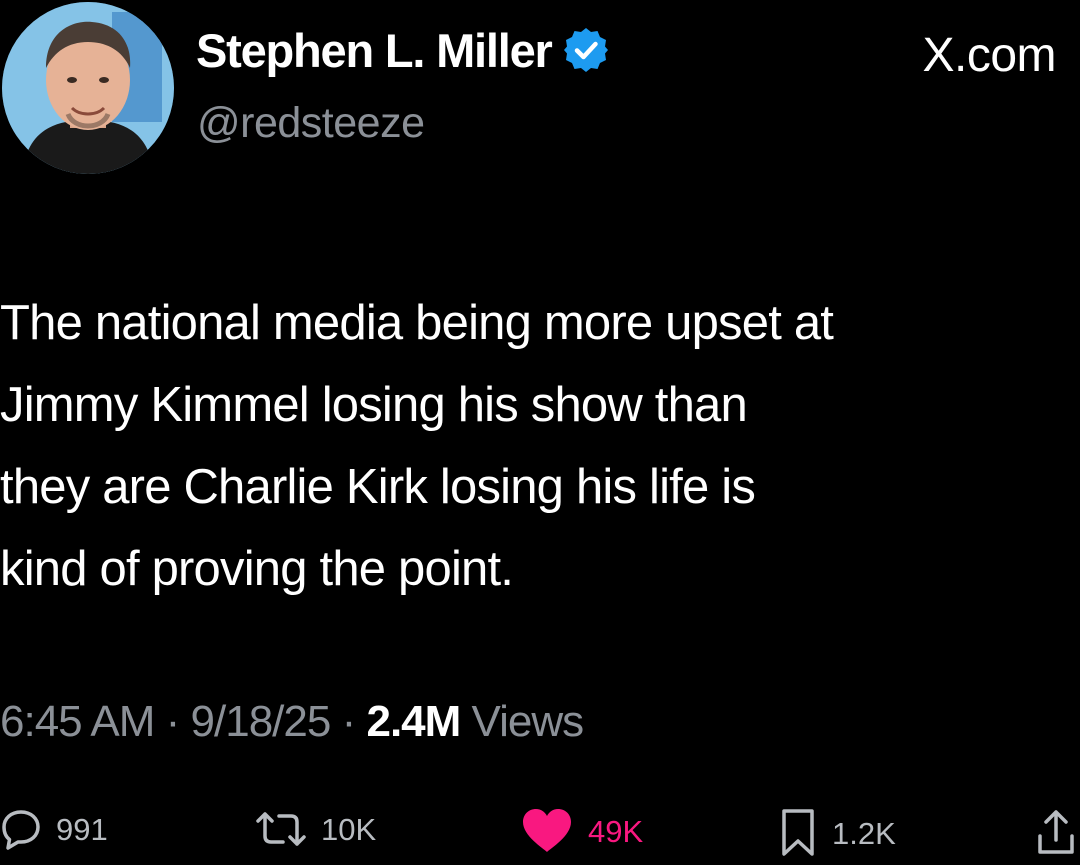 The height and width of the screenshot is (865, 1080). Describe the element at coordinates (798, 832) in the screenshot. I see `bookmark-icon` at that location.